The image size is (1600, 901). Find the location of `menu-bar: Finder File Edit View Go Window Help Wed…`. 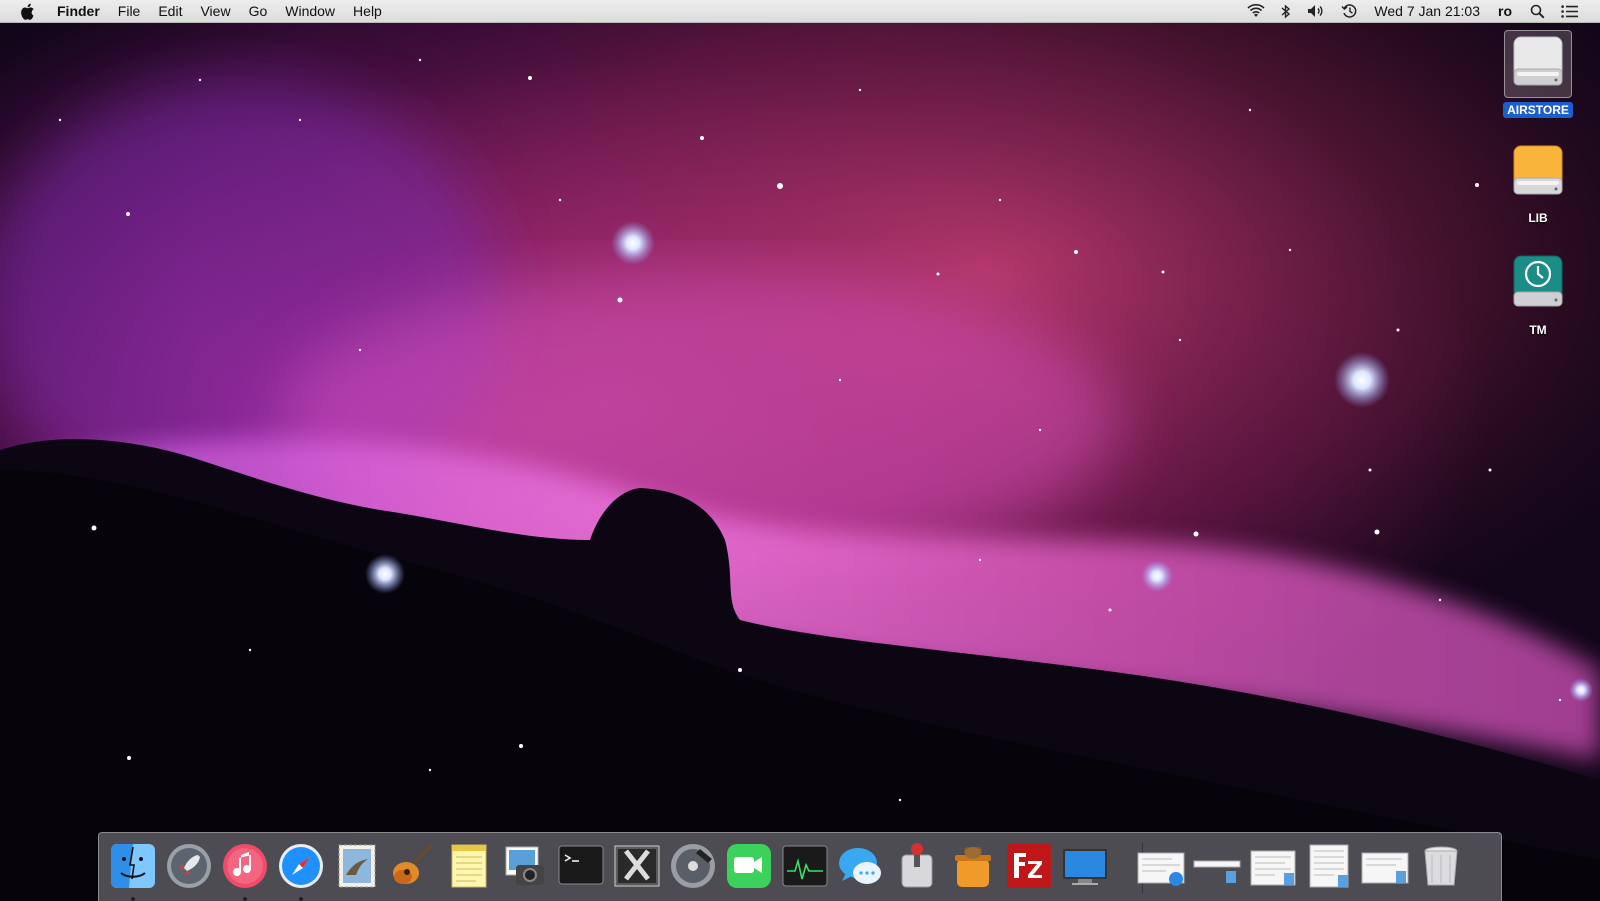

menu-bar: Finder File Edit View Go Window Help Wed… is located at coordinates (800, 11).